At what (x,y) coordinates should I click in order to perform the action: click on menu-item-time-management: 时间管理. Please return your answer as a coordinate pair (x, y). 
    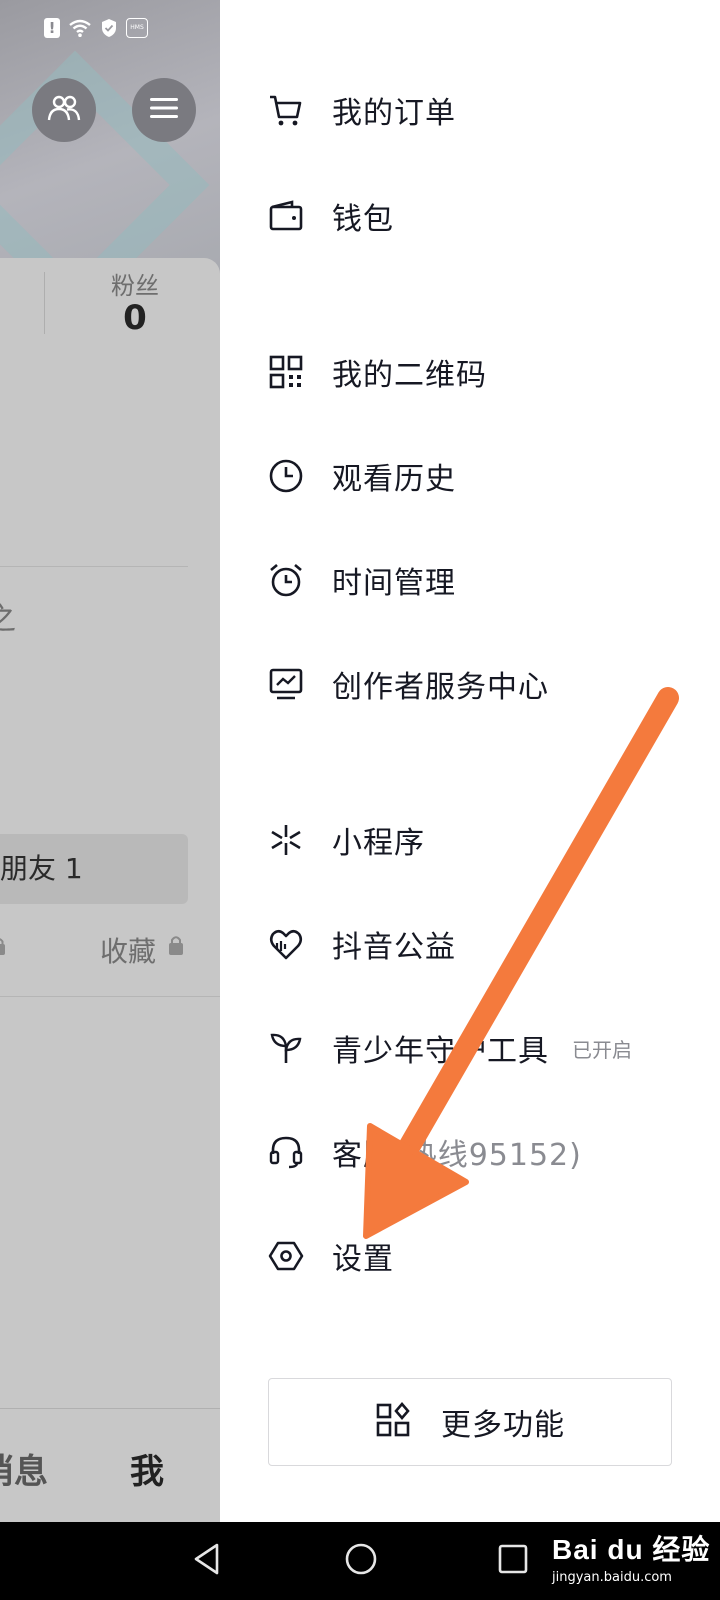
    Looking at the image, I should click on (470, 580).